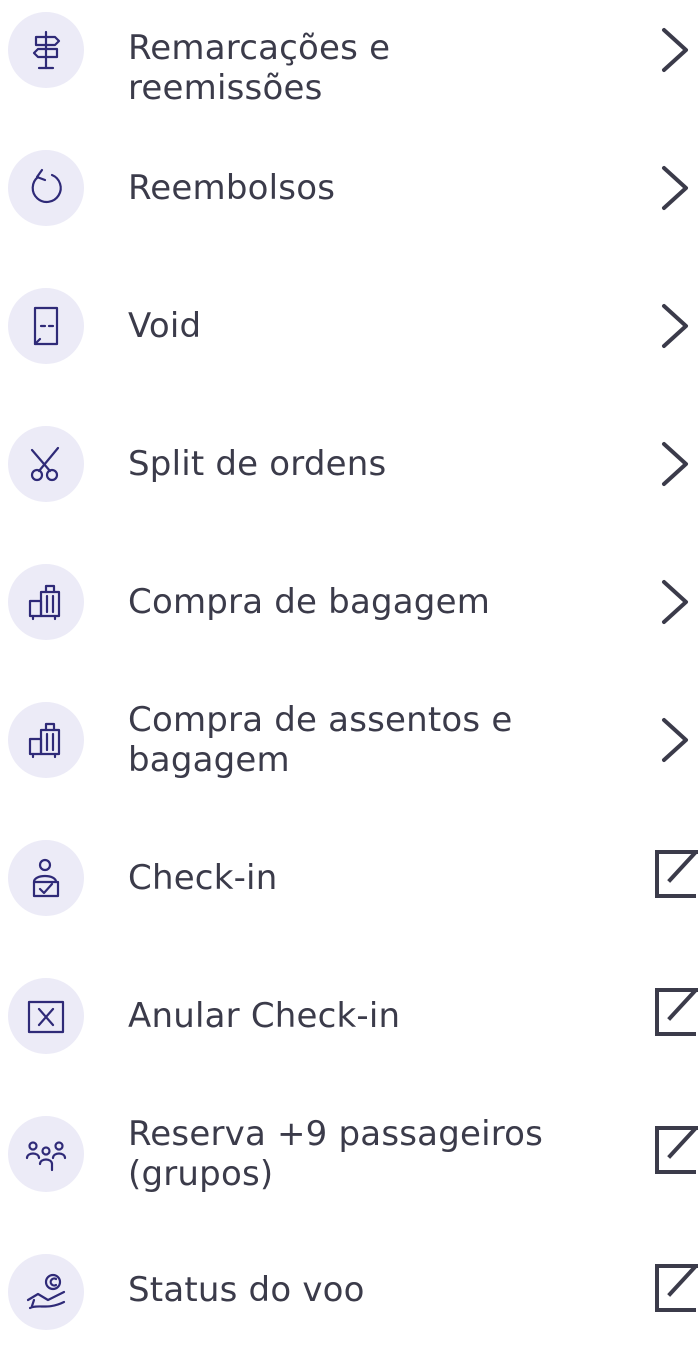  I want to click on scissors-icon, so click(46, 464).